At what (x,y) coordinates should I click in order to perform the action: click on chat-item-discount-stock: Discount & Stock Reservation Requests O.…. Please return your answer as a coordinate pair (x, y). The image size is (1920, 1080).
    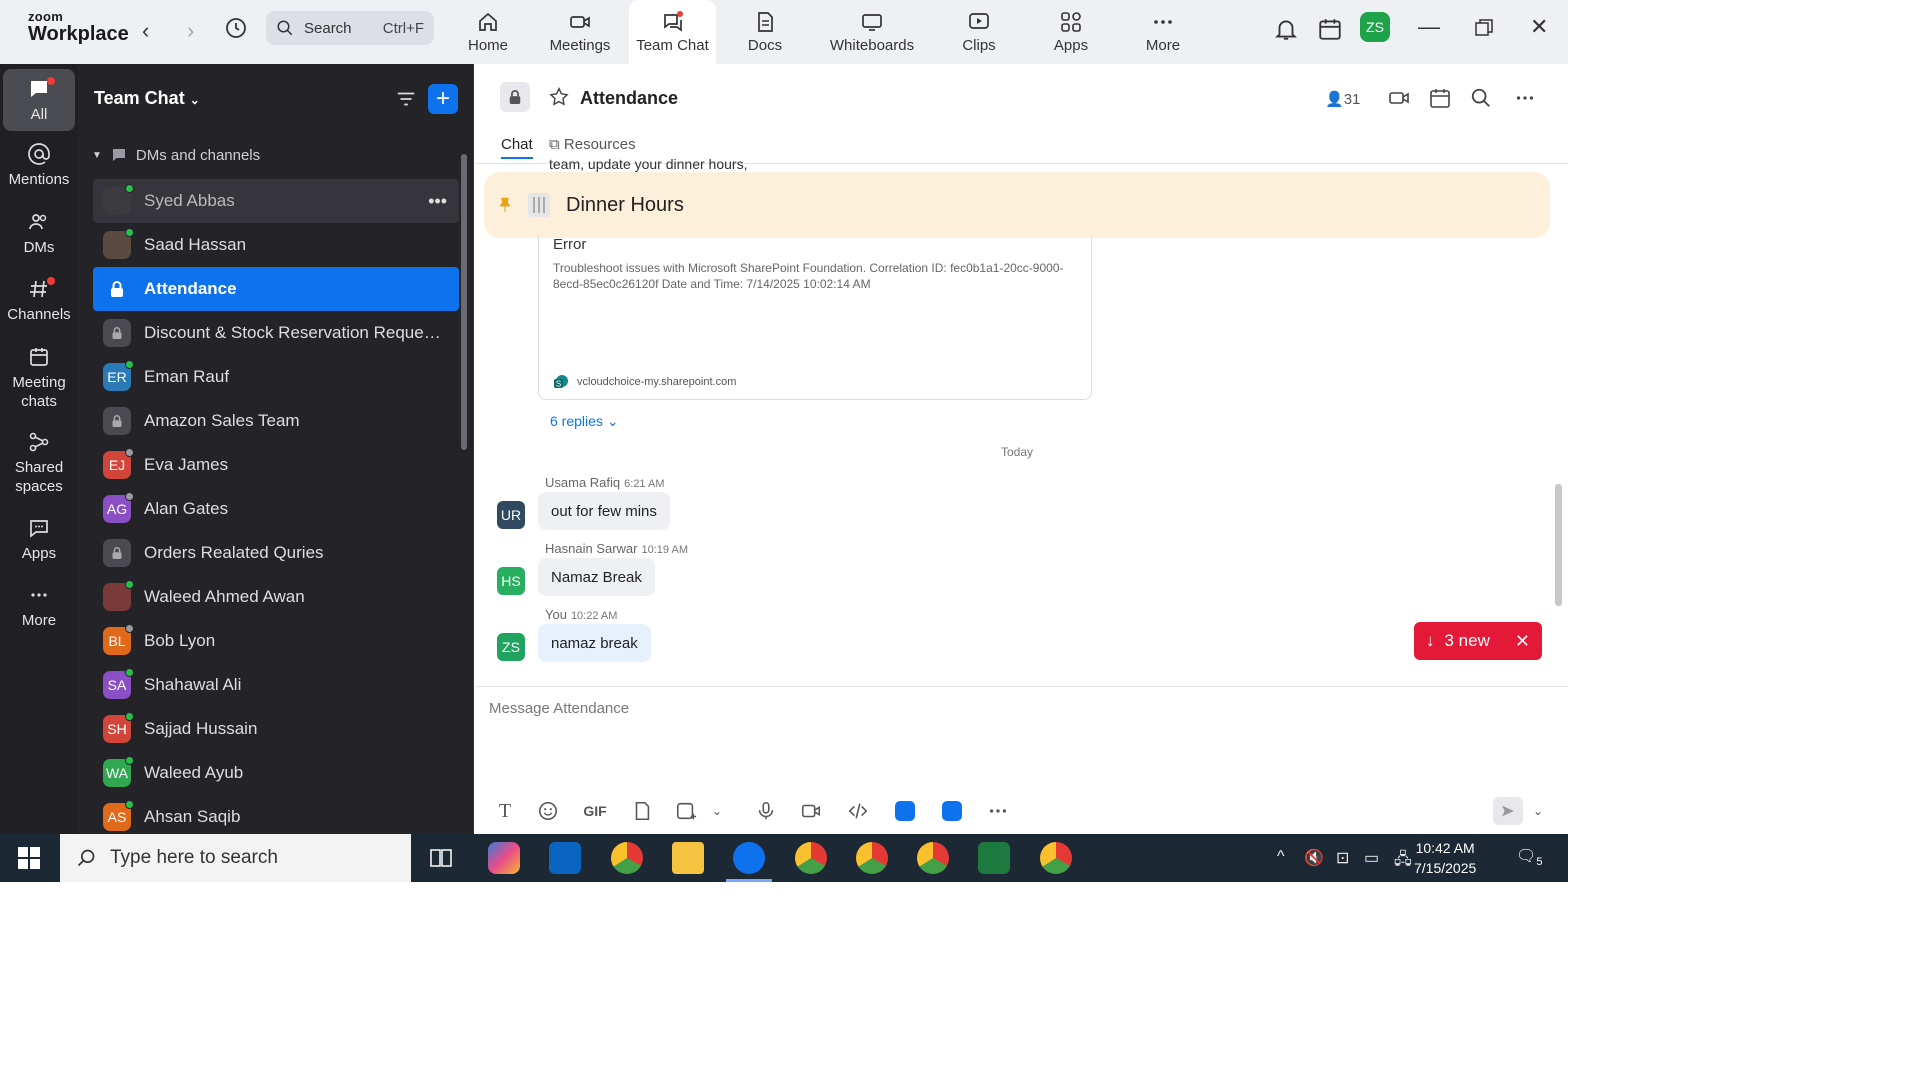
    Looking at the image, I should click on (276, 333).